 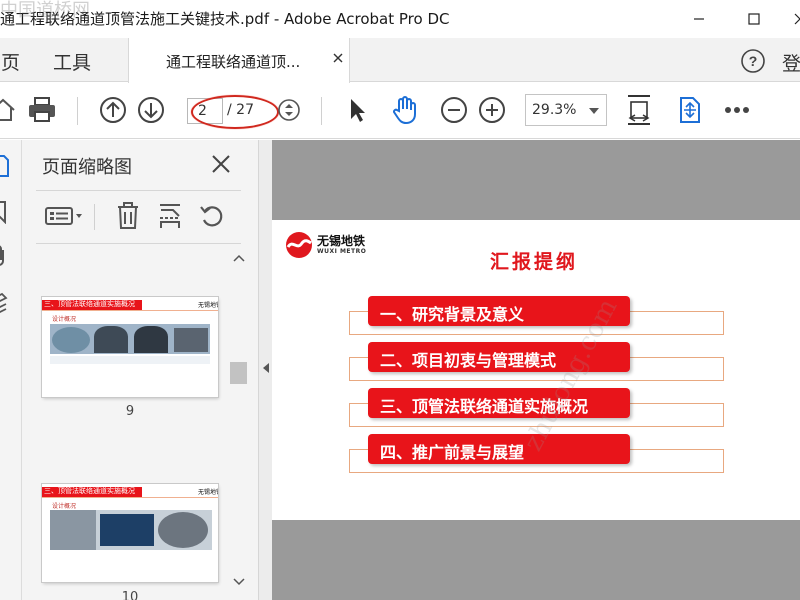 I want to click on close-icon, so click(x=797, y=19).